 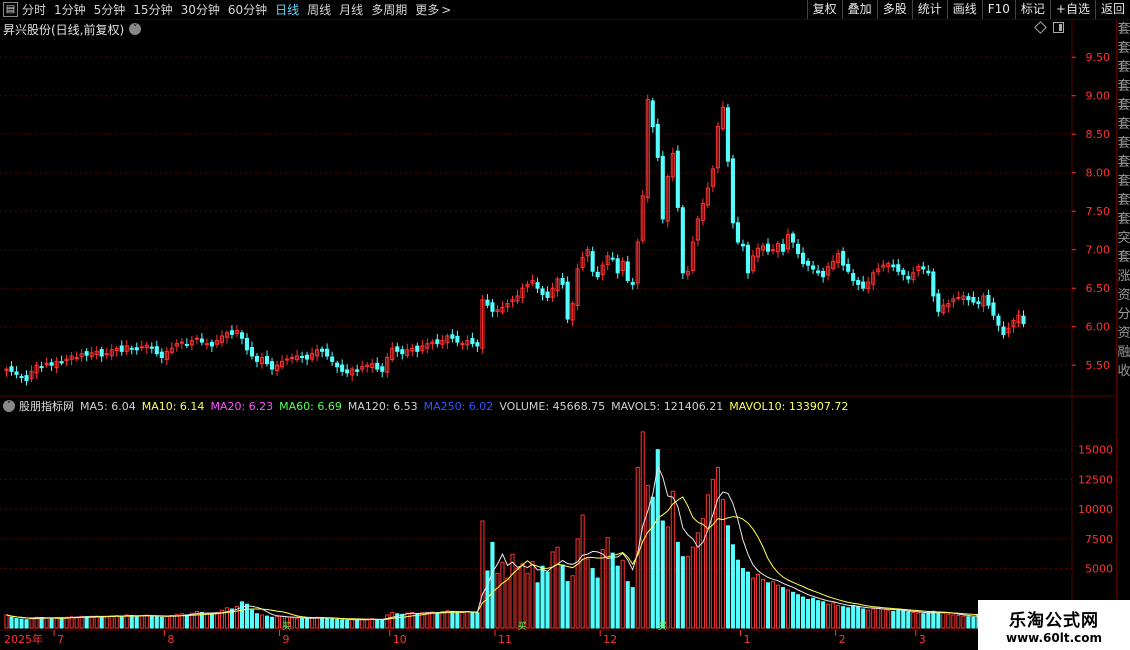 I want to click on sidebar-char-8: 套, so click(x=1123, y=181).